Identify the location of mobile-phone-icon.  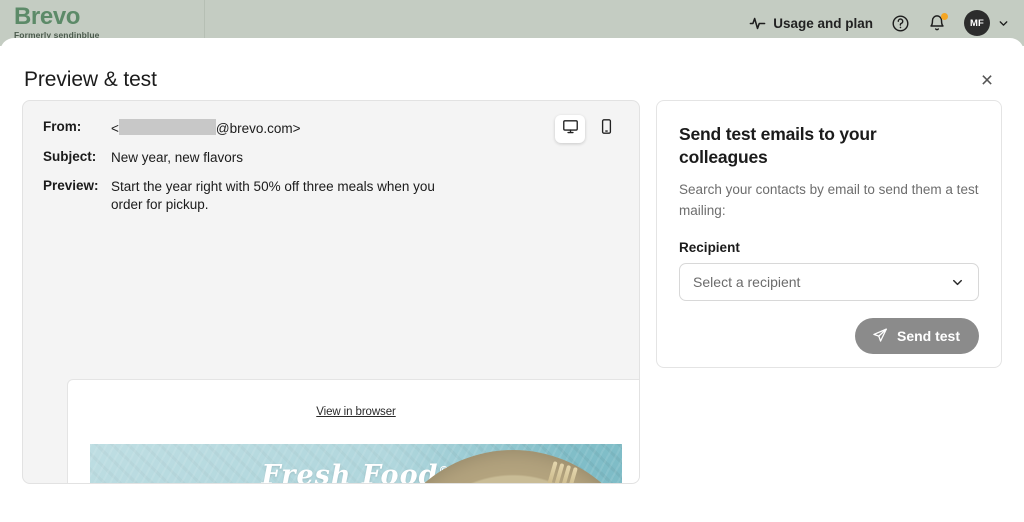
(606, 129).